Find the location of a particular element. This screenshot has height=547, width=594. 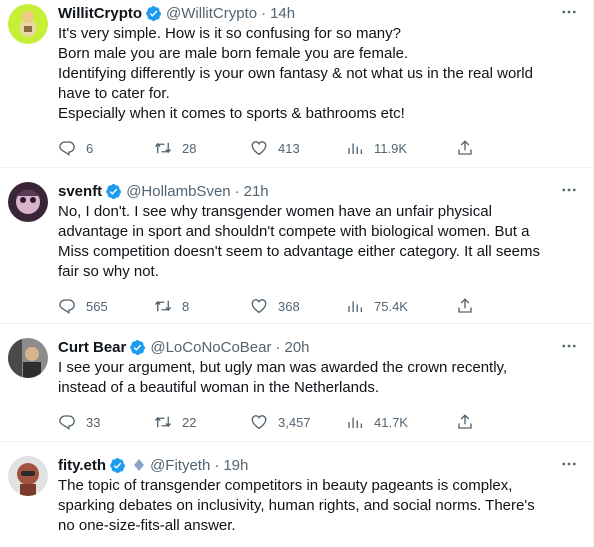

like-count: 368 is located at coordinates (289, 306).